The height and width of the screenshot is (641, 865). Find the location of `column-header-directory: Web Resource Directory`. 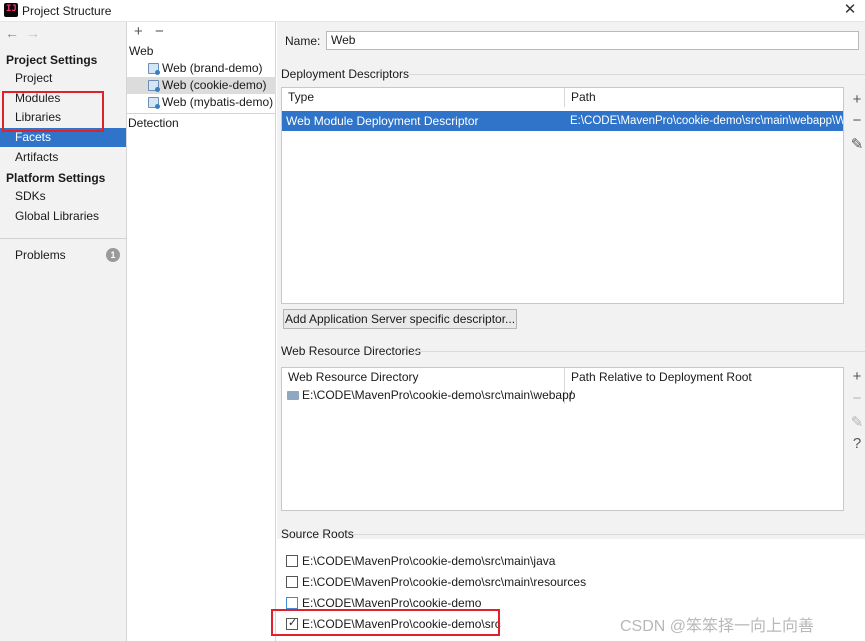

column-header-directory: Web Resource Directory is located at coordinates (423, 377).